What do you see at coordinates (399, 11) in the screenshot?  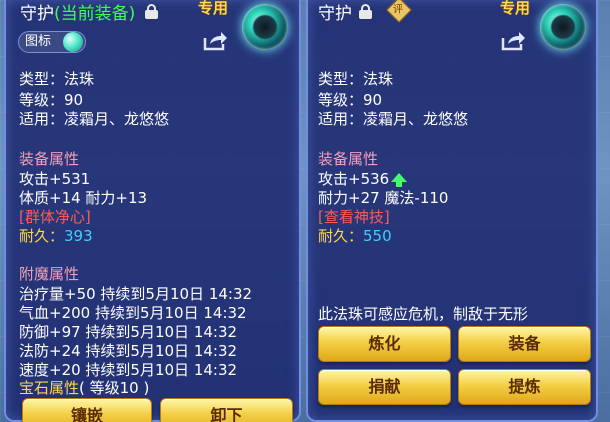 I see `seal-icon: 评` at bounding box center [399, 11].